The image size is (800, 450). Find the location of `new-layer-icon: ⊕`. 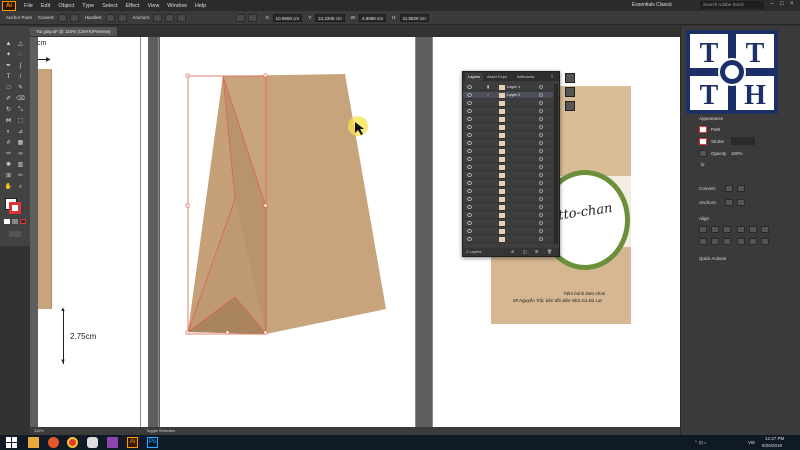

new-layer-icon: ⊕ is located at coordinates (512, 252).